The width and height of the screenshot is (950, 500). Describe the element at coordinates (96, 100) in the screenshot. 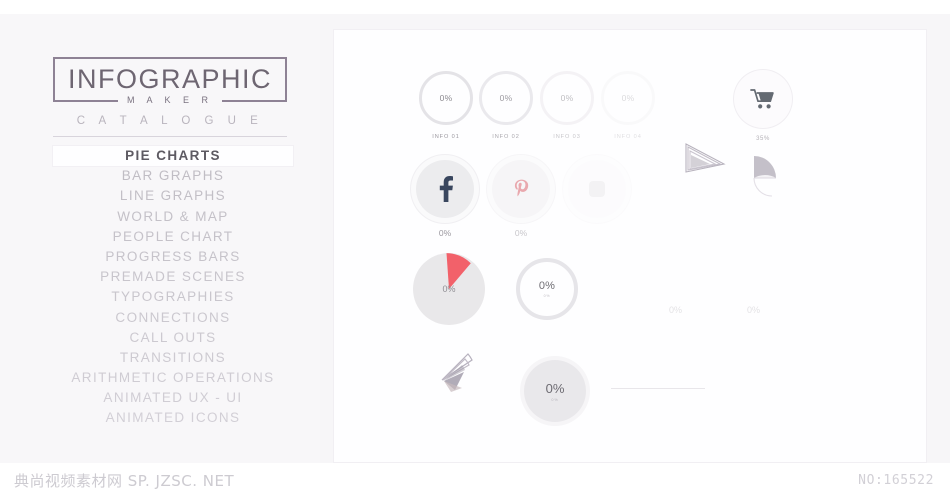

I see `brand-rule-left` at that location.